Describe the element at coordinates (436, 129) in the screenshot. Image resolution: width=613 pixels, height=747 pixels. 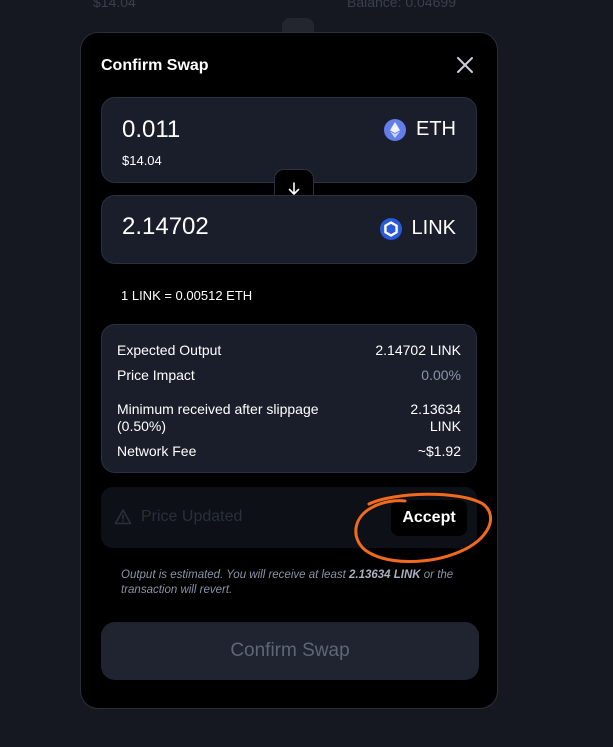
I see `from-token-symbol: ETH` at that location.